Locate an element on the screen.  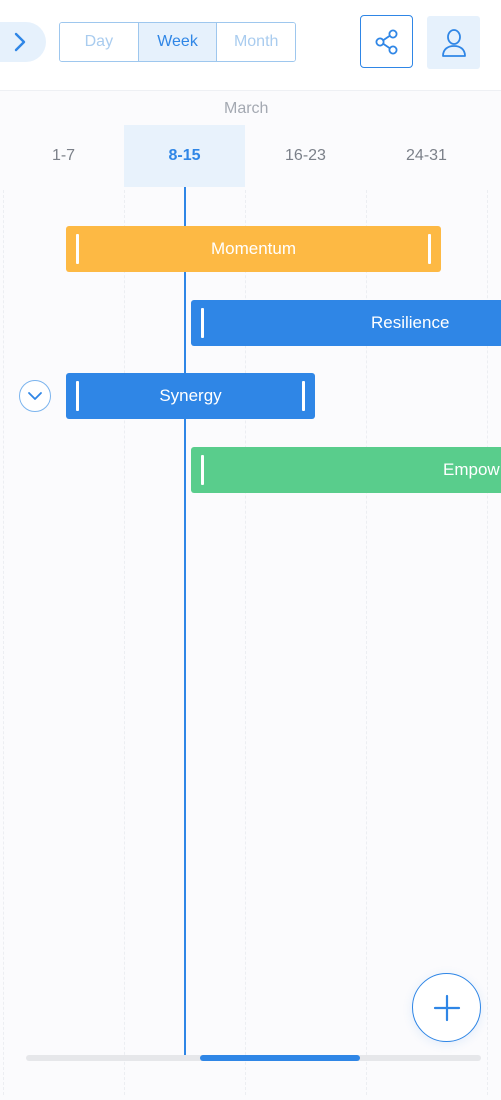
view-week-button: Week is located at coordinates (177, 42).